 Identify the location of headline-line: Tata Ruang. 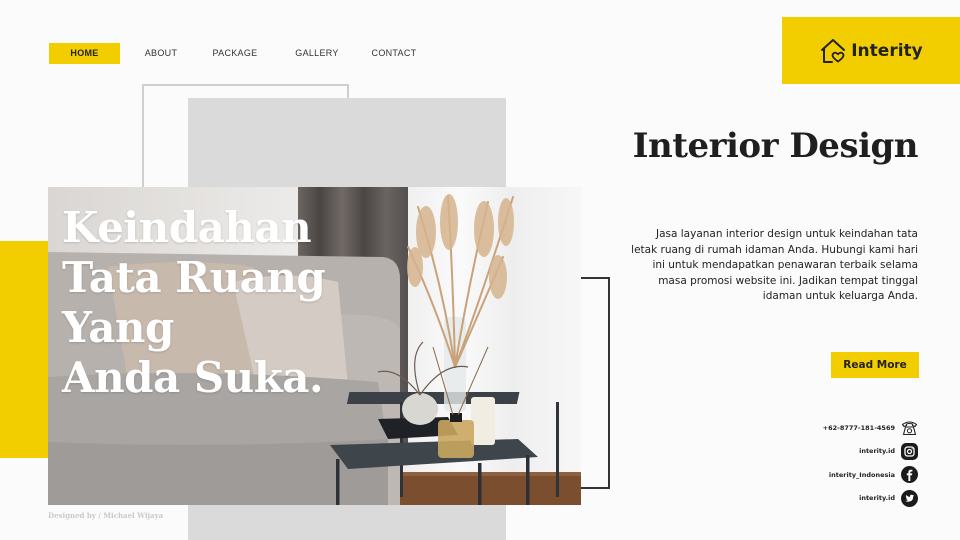
(194, 277).